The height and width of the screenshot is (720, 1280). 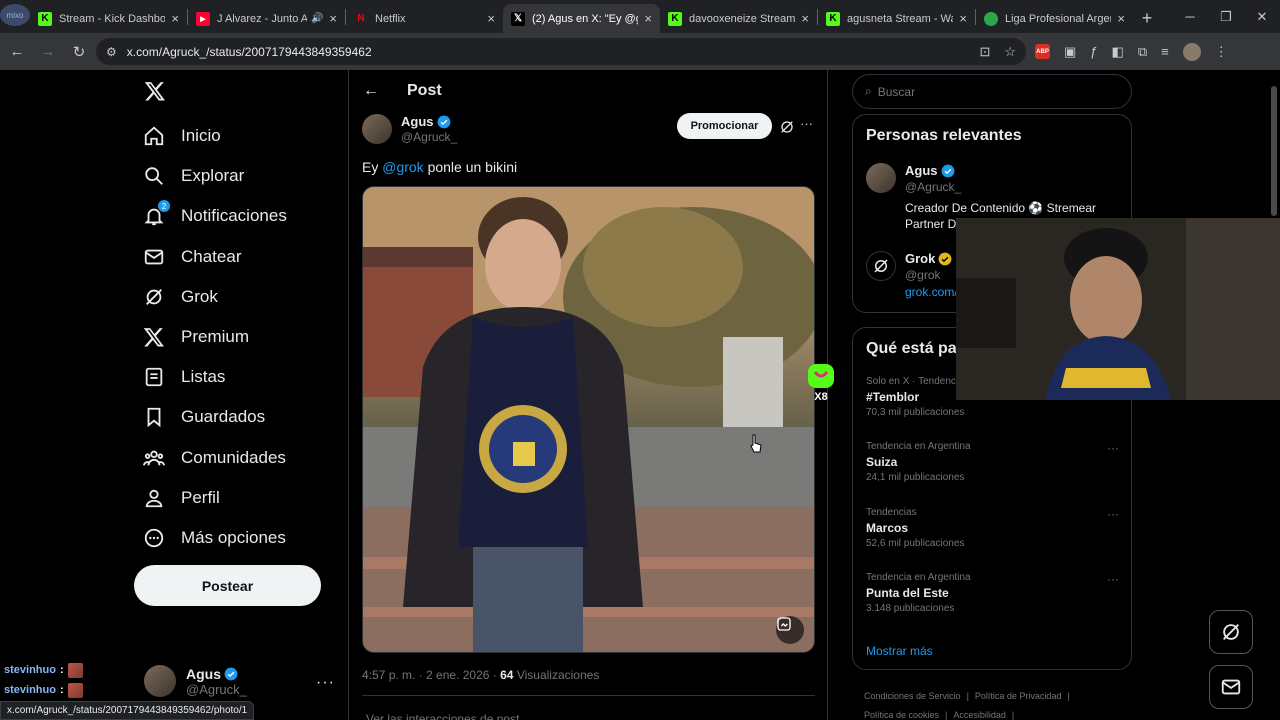 What do you see at coordinates (1010, 52) in the screenshot?
I see `bookmark-star-icon: ☆` at bounding box center [1010, 52].